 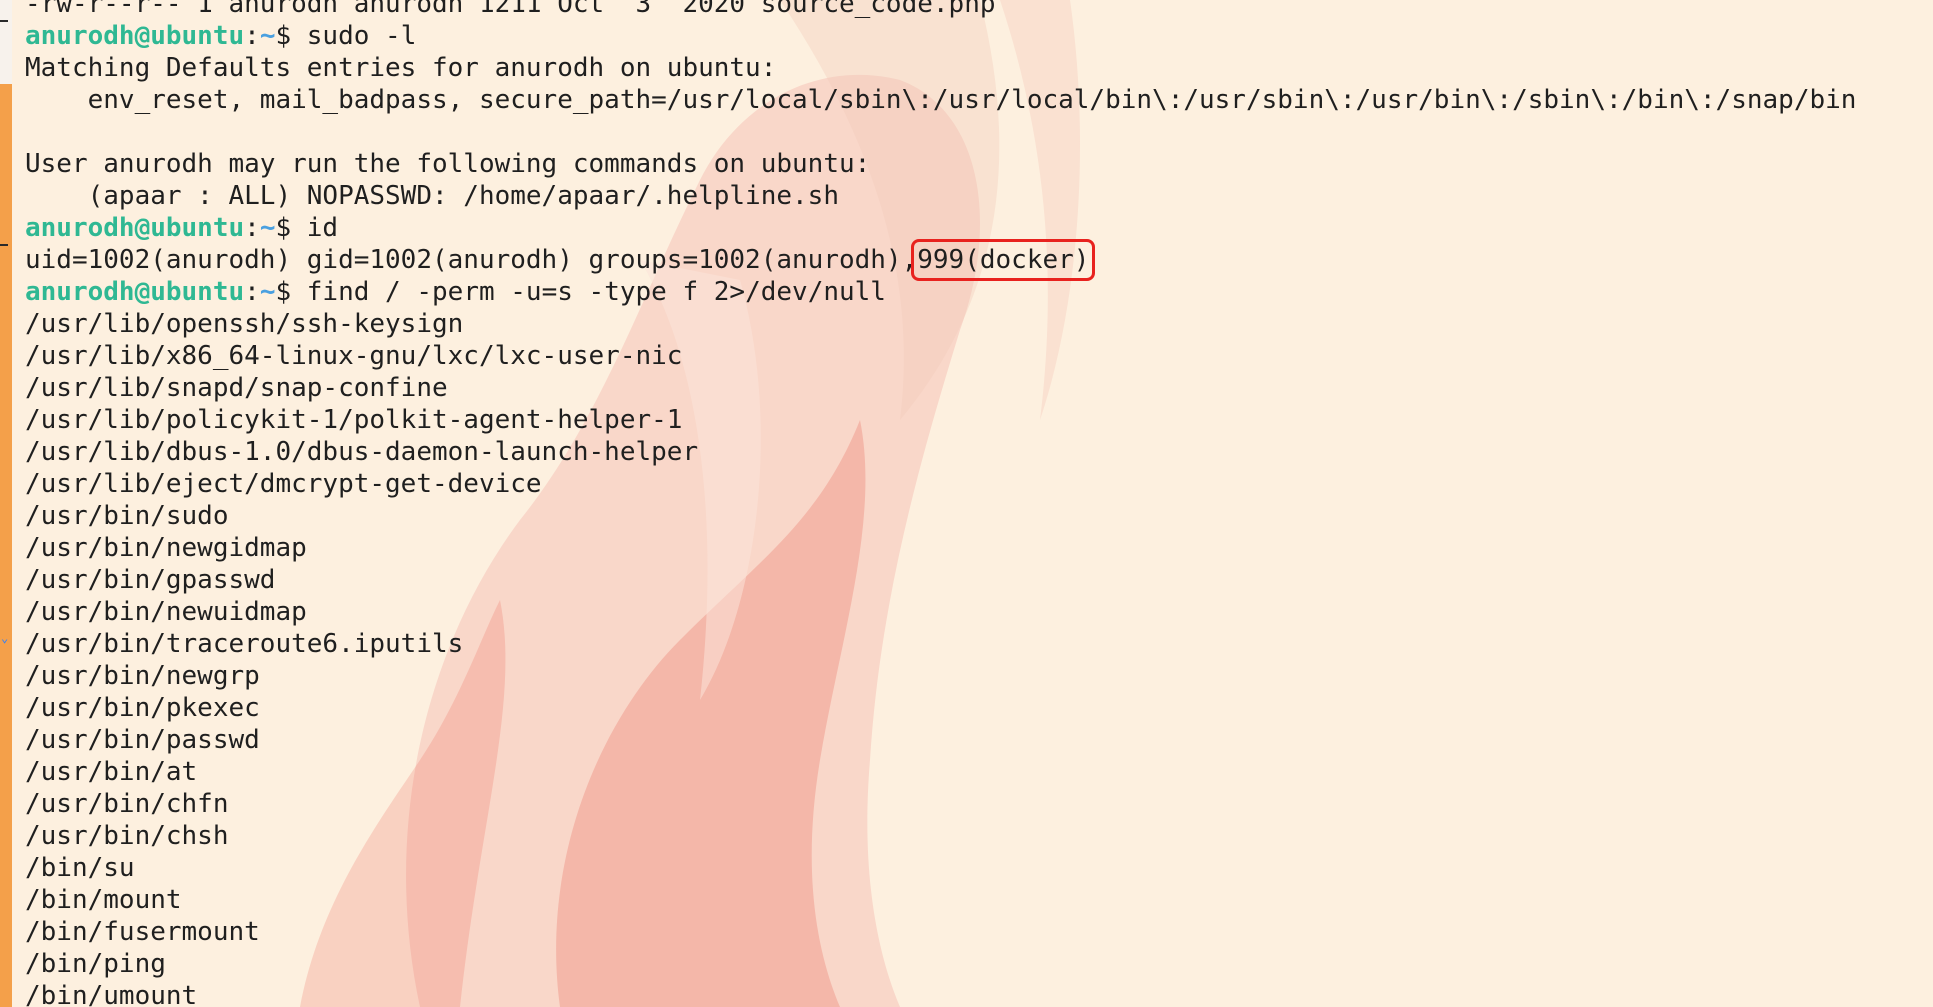 I want to click on output-text: /usr/bin/pkexec, so click(x=142, y=708).